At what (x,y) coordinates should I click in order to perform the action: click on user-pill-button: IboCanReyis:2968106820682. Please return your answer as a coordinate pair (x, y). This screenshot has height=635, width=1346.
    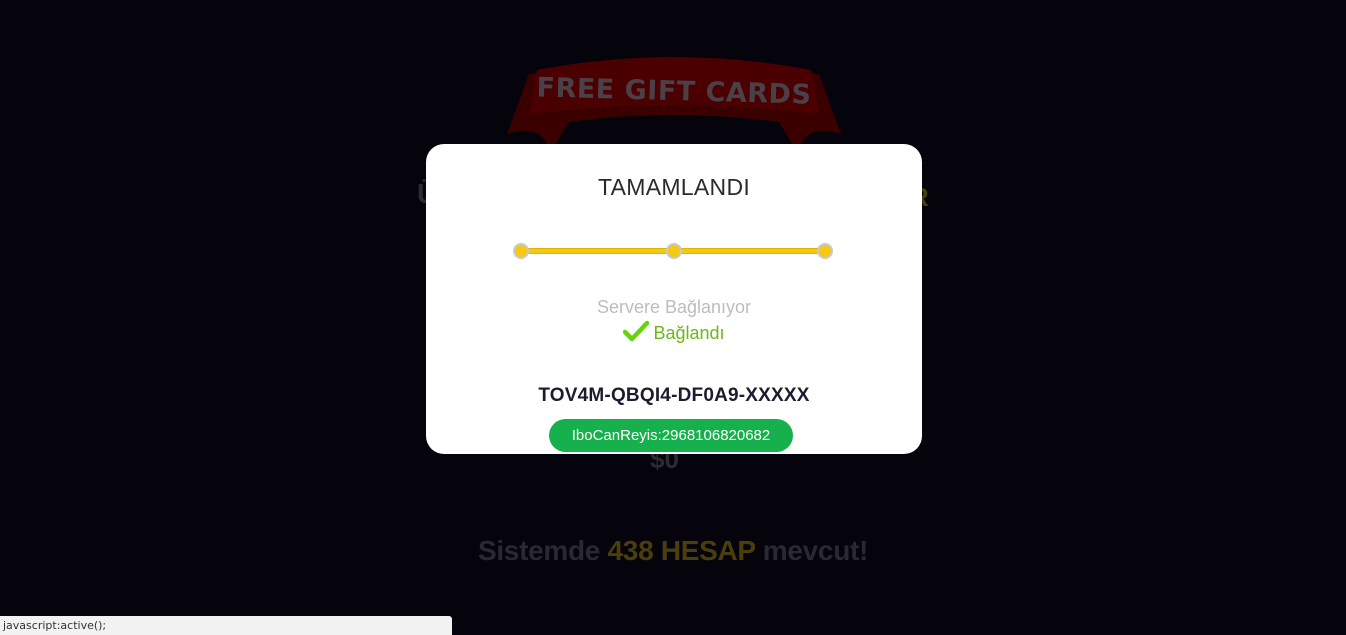
    Looking at the image, I should click on (671, 435).